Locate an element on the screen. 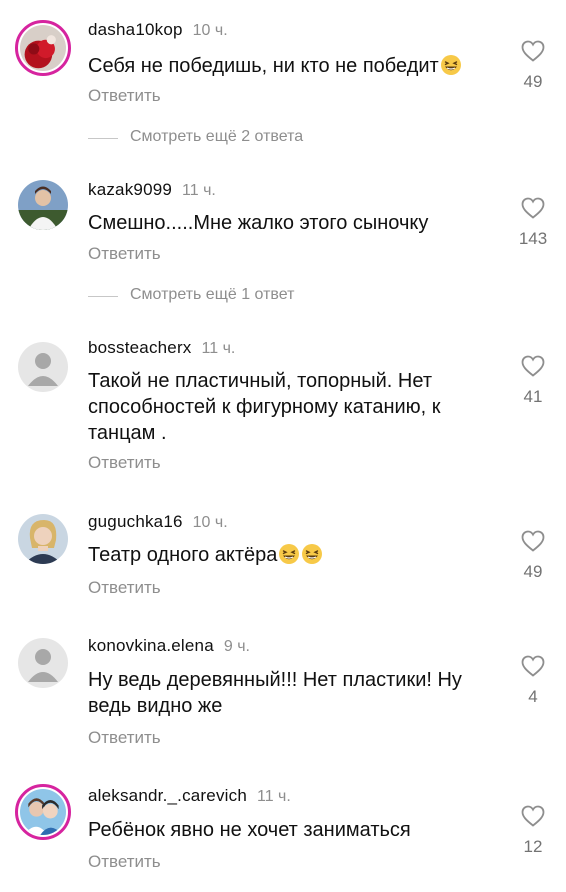 The height and width of the screenshot is (892, 566). comment-meta: kazak9099 11 ч. is located at coordinates (152, 190).